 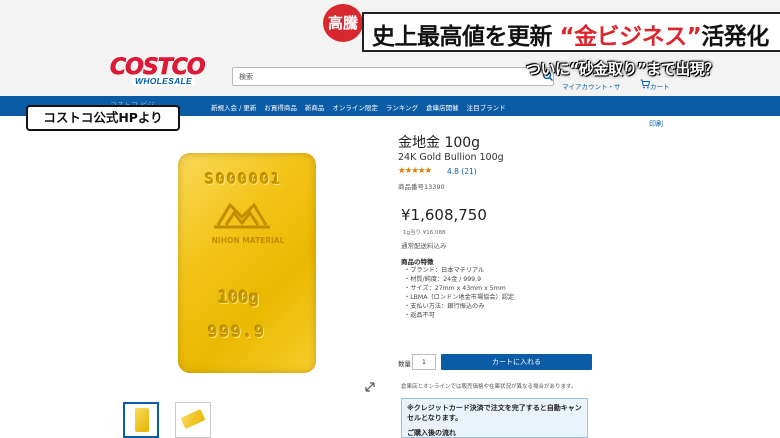 I want to click on thumb-gold-bar, so click(x=142, y=420).